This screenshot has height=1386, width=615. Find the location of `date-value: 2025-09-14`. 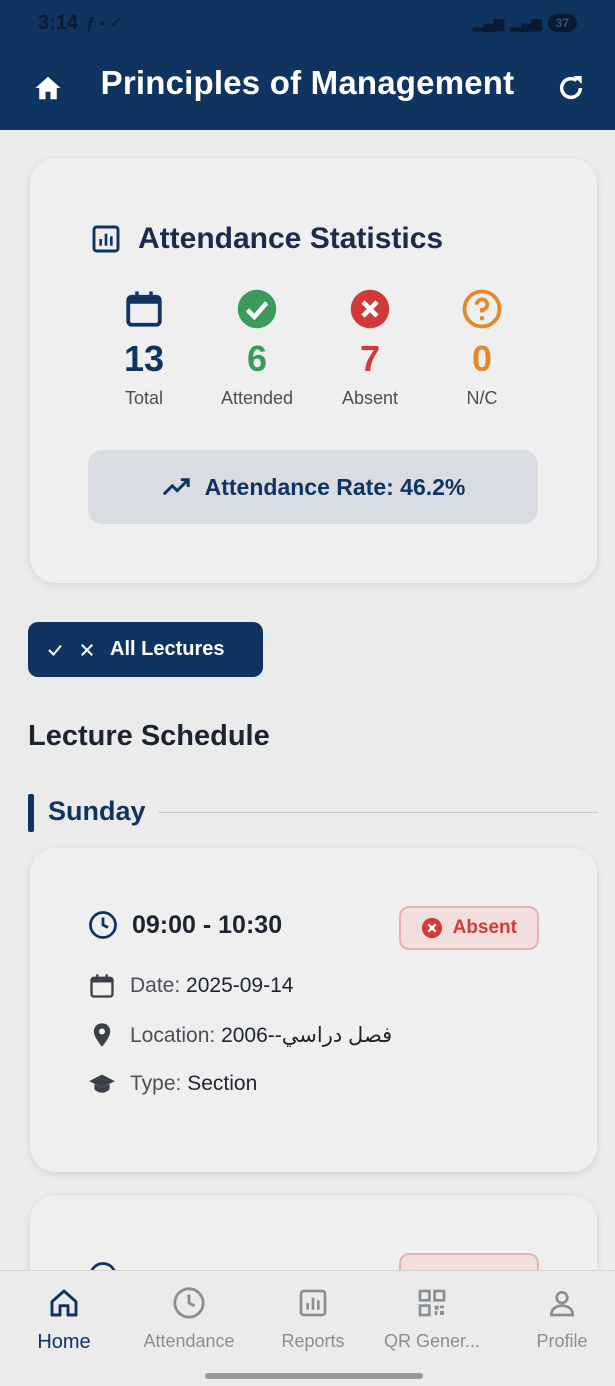

date-value: 2025-09-14 is located at coordinates (240, 985).